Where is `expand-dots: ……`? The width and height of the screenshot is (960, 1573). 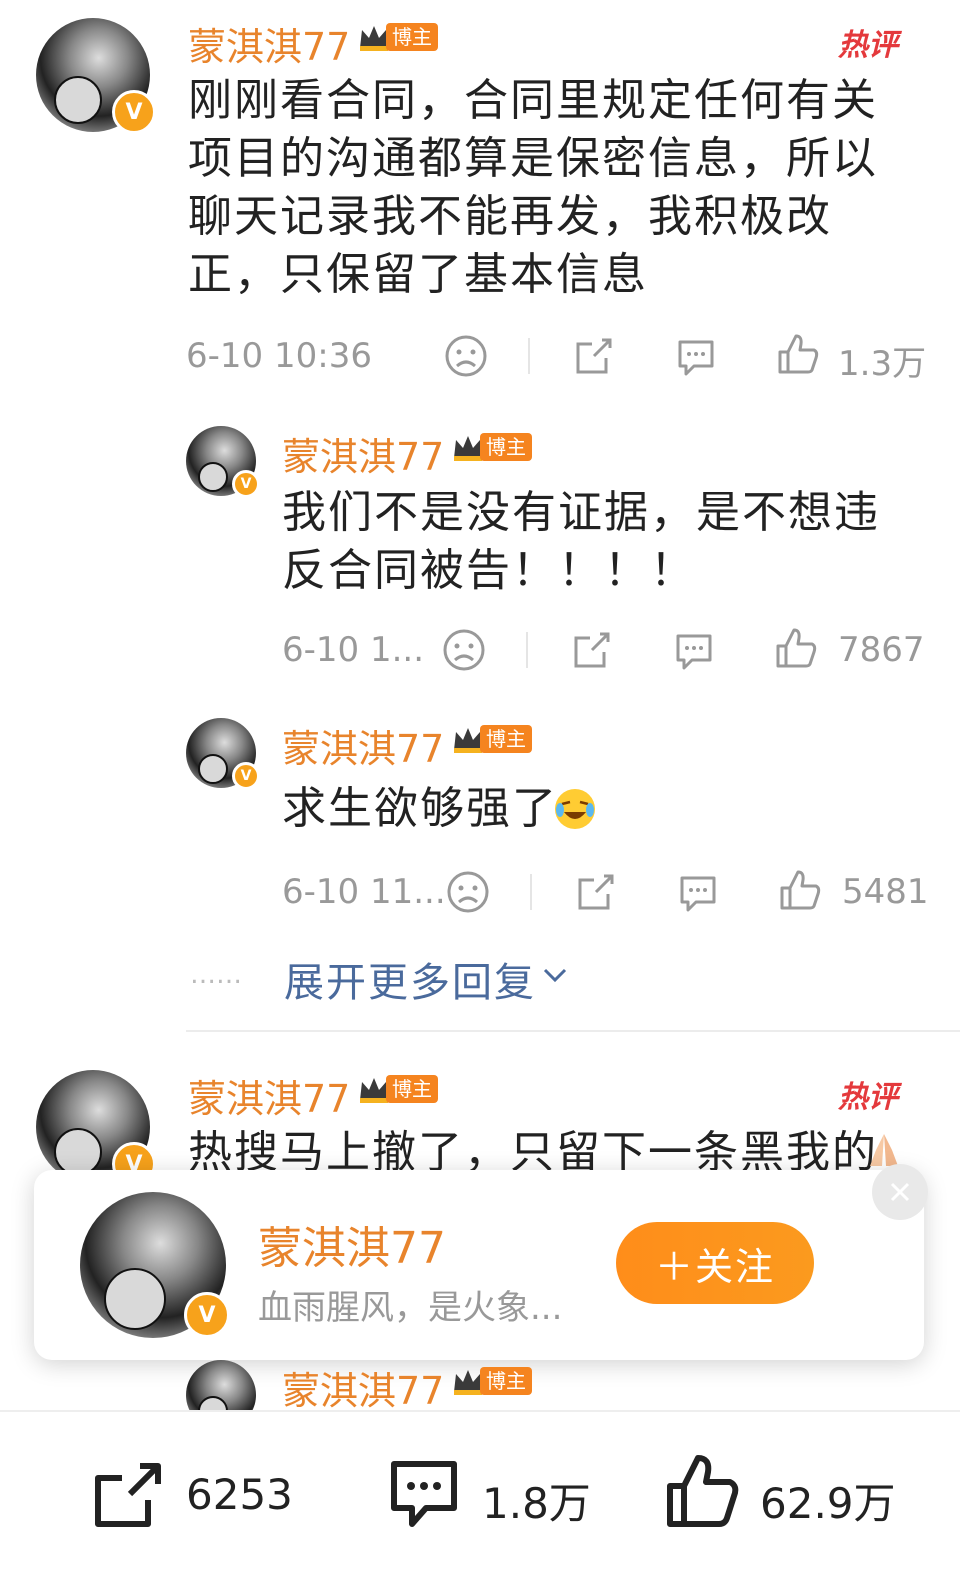
expand-dots: …… is located at coordinates (216, 975).